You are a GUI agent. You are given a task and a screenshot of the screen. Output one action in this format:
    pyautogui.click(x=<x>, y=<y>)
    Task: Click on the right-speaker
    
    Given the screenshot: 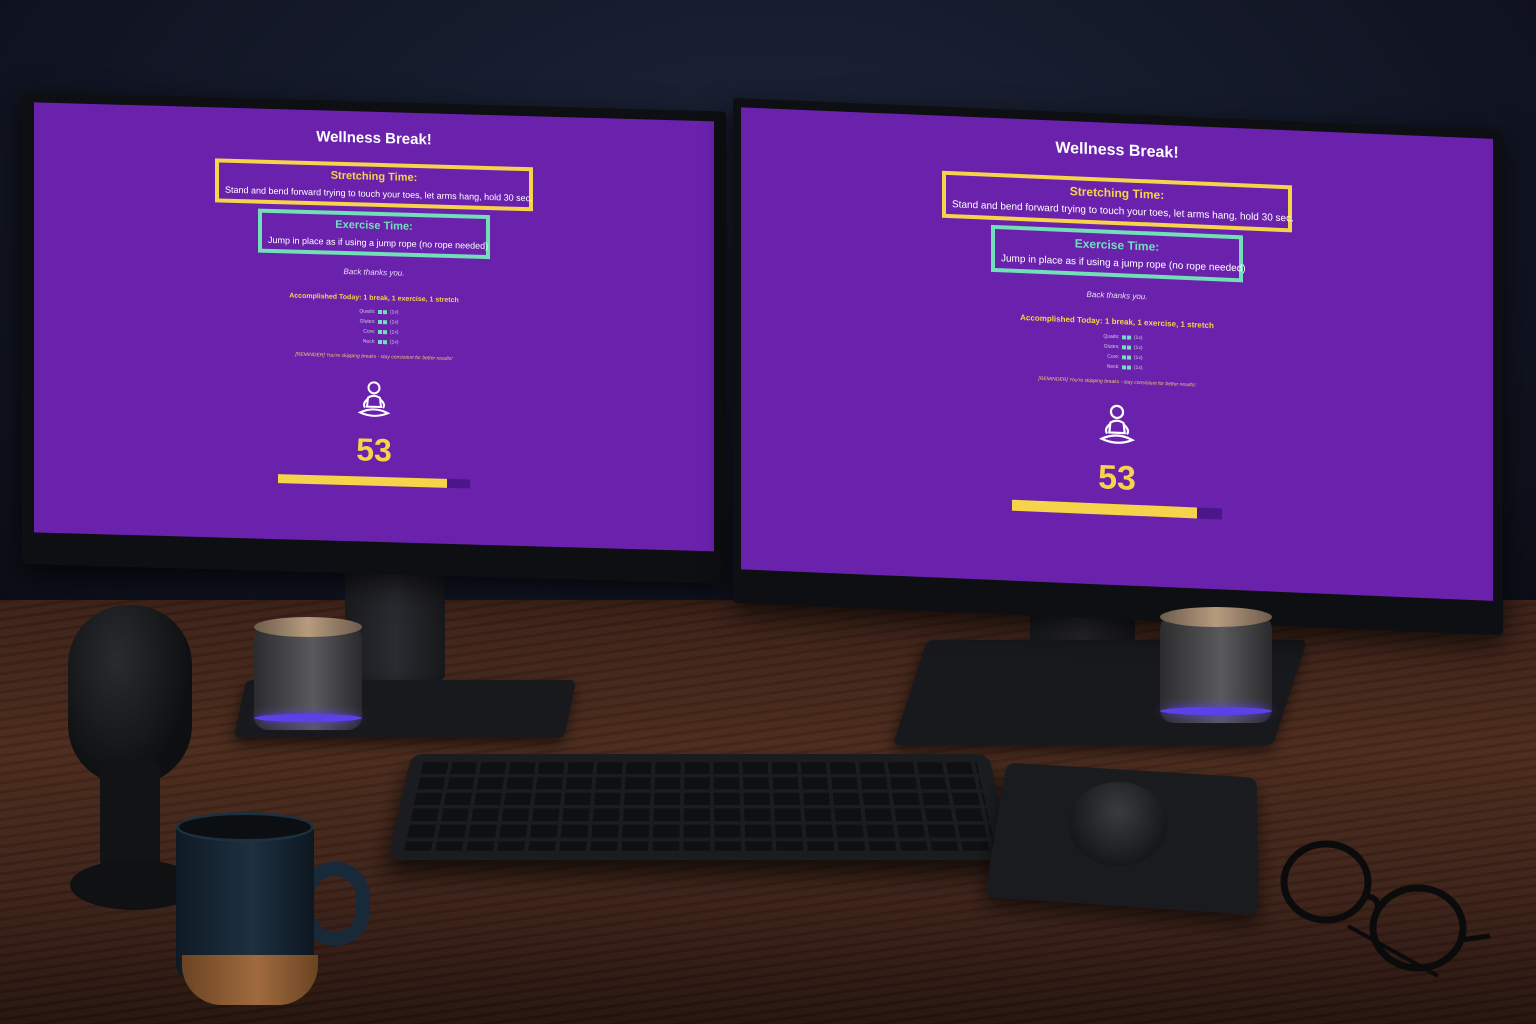 What is the action you would take?
    pyautogui.click(x=1216, y=665)
    